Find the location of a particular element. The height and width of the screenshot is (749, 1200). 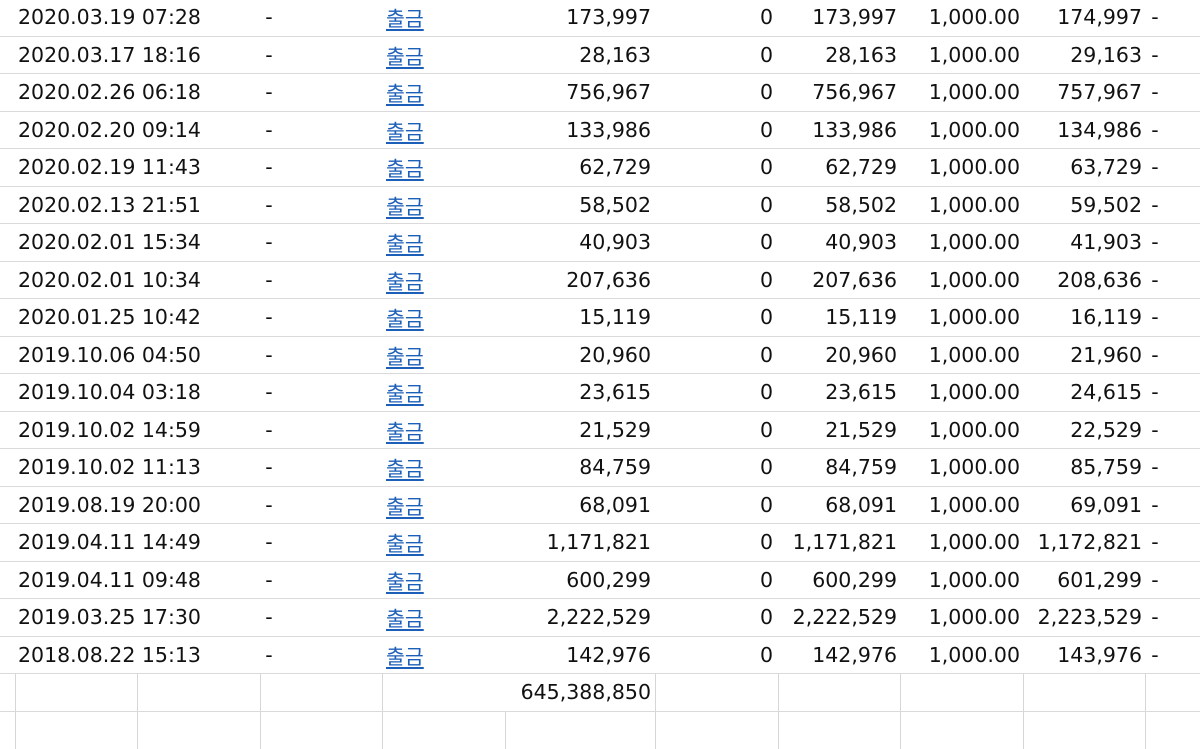

total-cell: 174,997 is located at coordinates (1083, 18).